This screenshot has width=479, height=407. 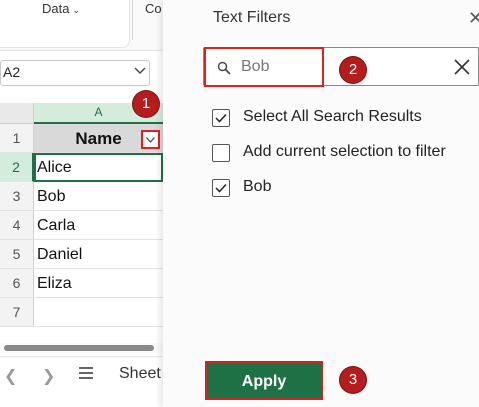 What do you see at coordinates (12, 72) in the screenshot?
I see `name-box-value: A2` at bounding box center [12, 72].